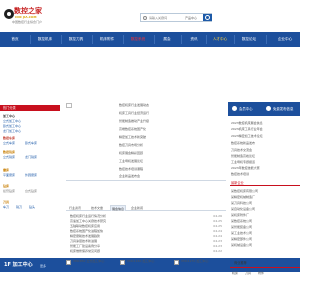 The image size is (320, 300). Describe the element at coordinates (264, 109) in the screenshot. I see `member-header: 会员中心 免费发布信息` at that location.